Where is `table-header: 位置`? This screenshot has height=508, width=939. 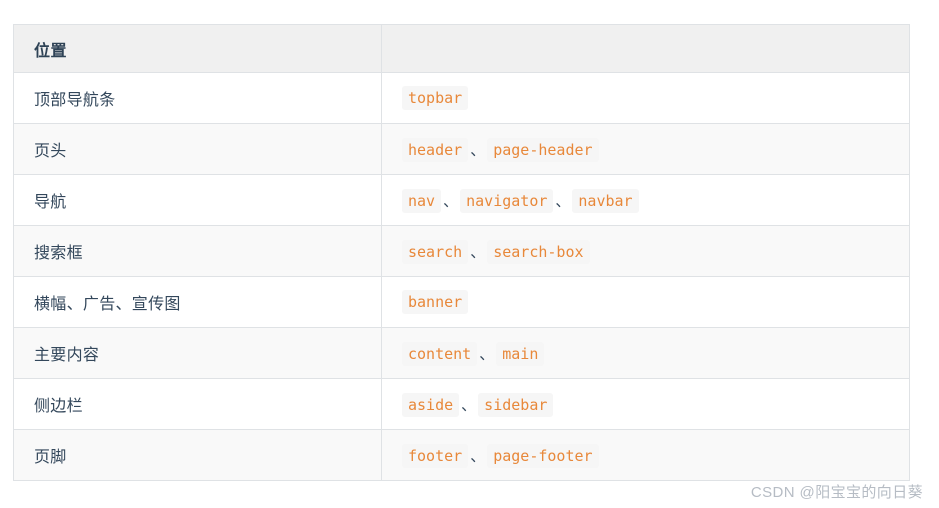
table-header: 位置 is located at coordinates (461, 48).